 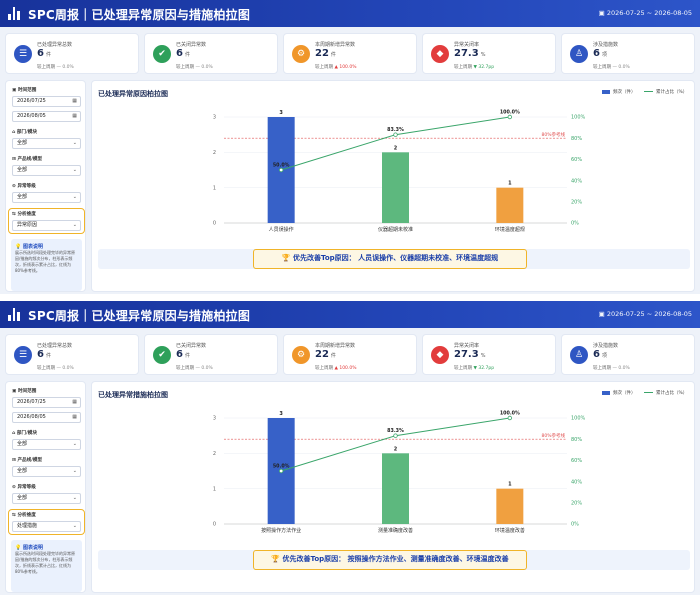 What do you see at coordinates (390, 559) in the screenshot?
I see `top-causes-text: 🏆 优先改善Top原因： 按照操作方法作业、测量准确度改善、环境温度改善` at bounding box center [390, 559].